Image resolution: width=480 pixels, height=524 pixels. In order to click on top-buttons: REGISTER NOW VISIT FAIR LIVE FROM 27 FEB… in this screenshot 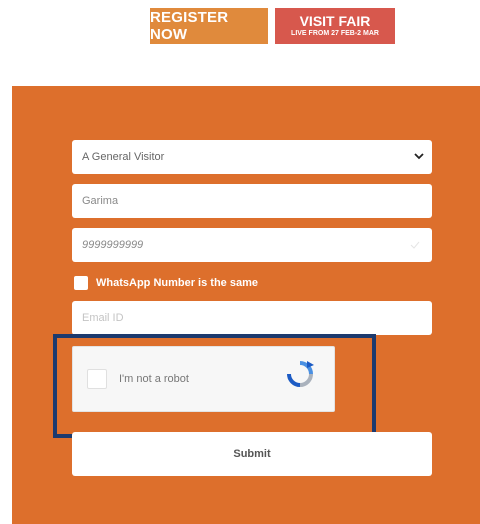, I will do `click(240, 27)`.